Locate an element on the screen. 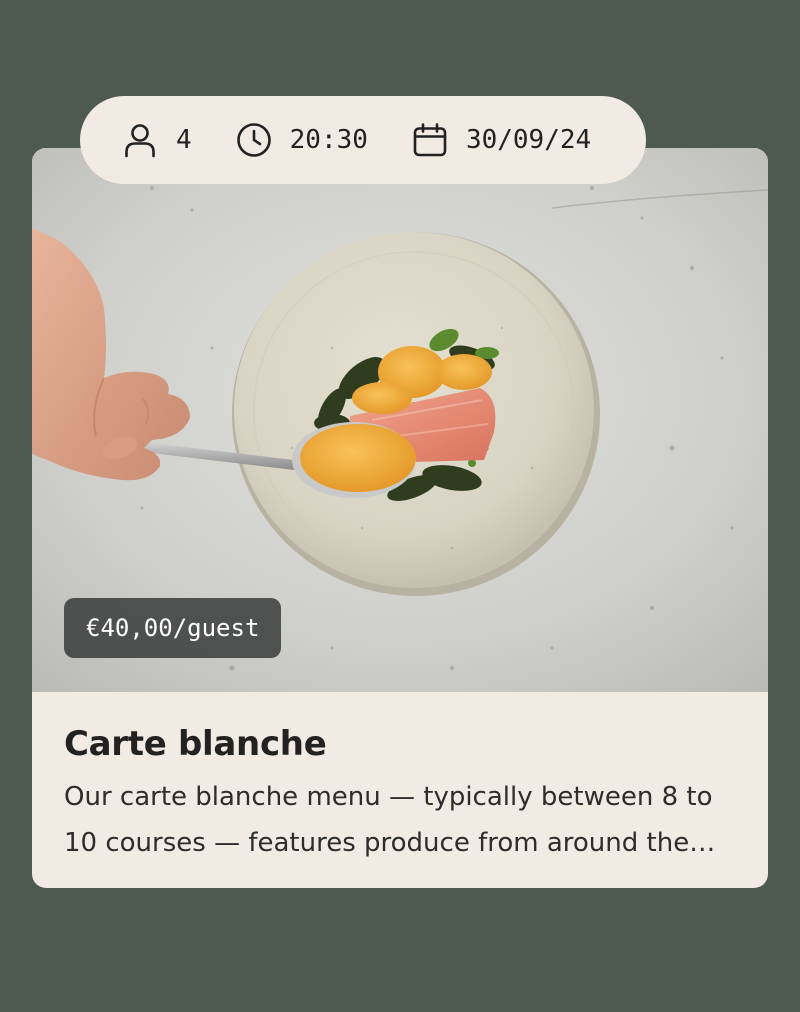 This screenshot has height=1012, width=800. price-badge: €40,00/guest is located at coordinates (173, 628).